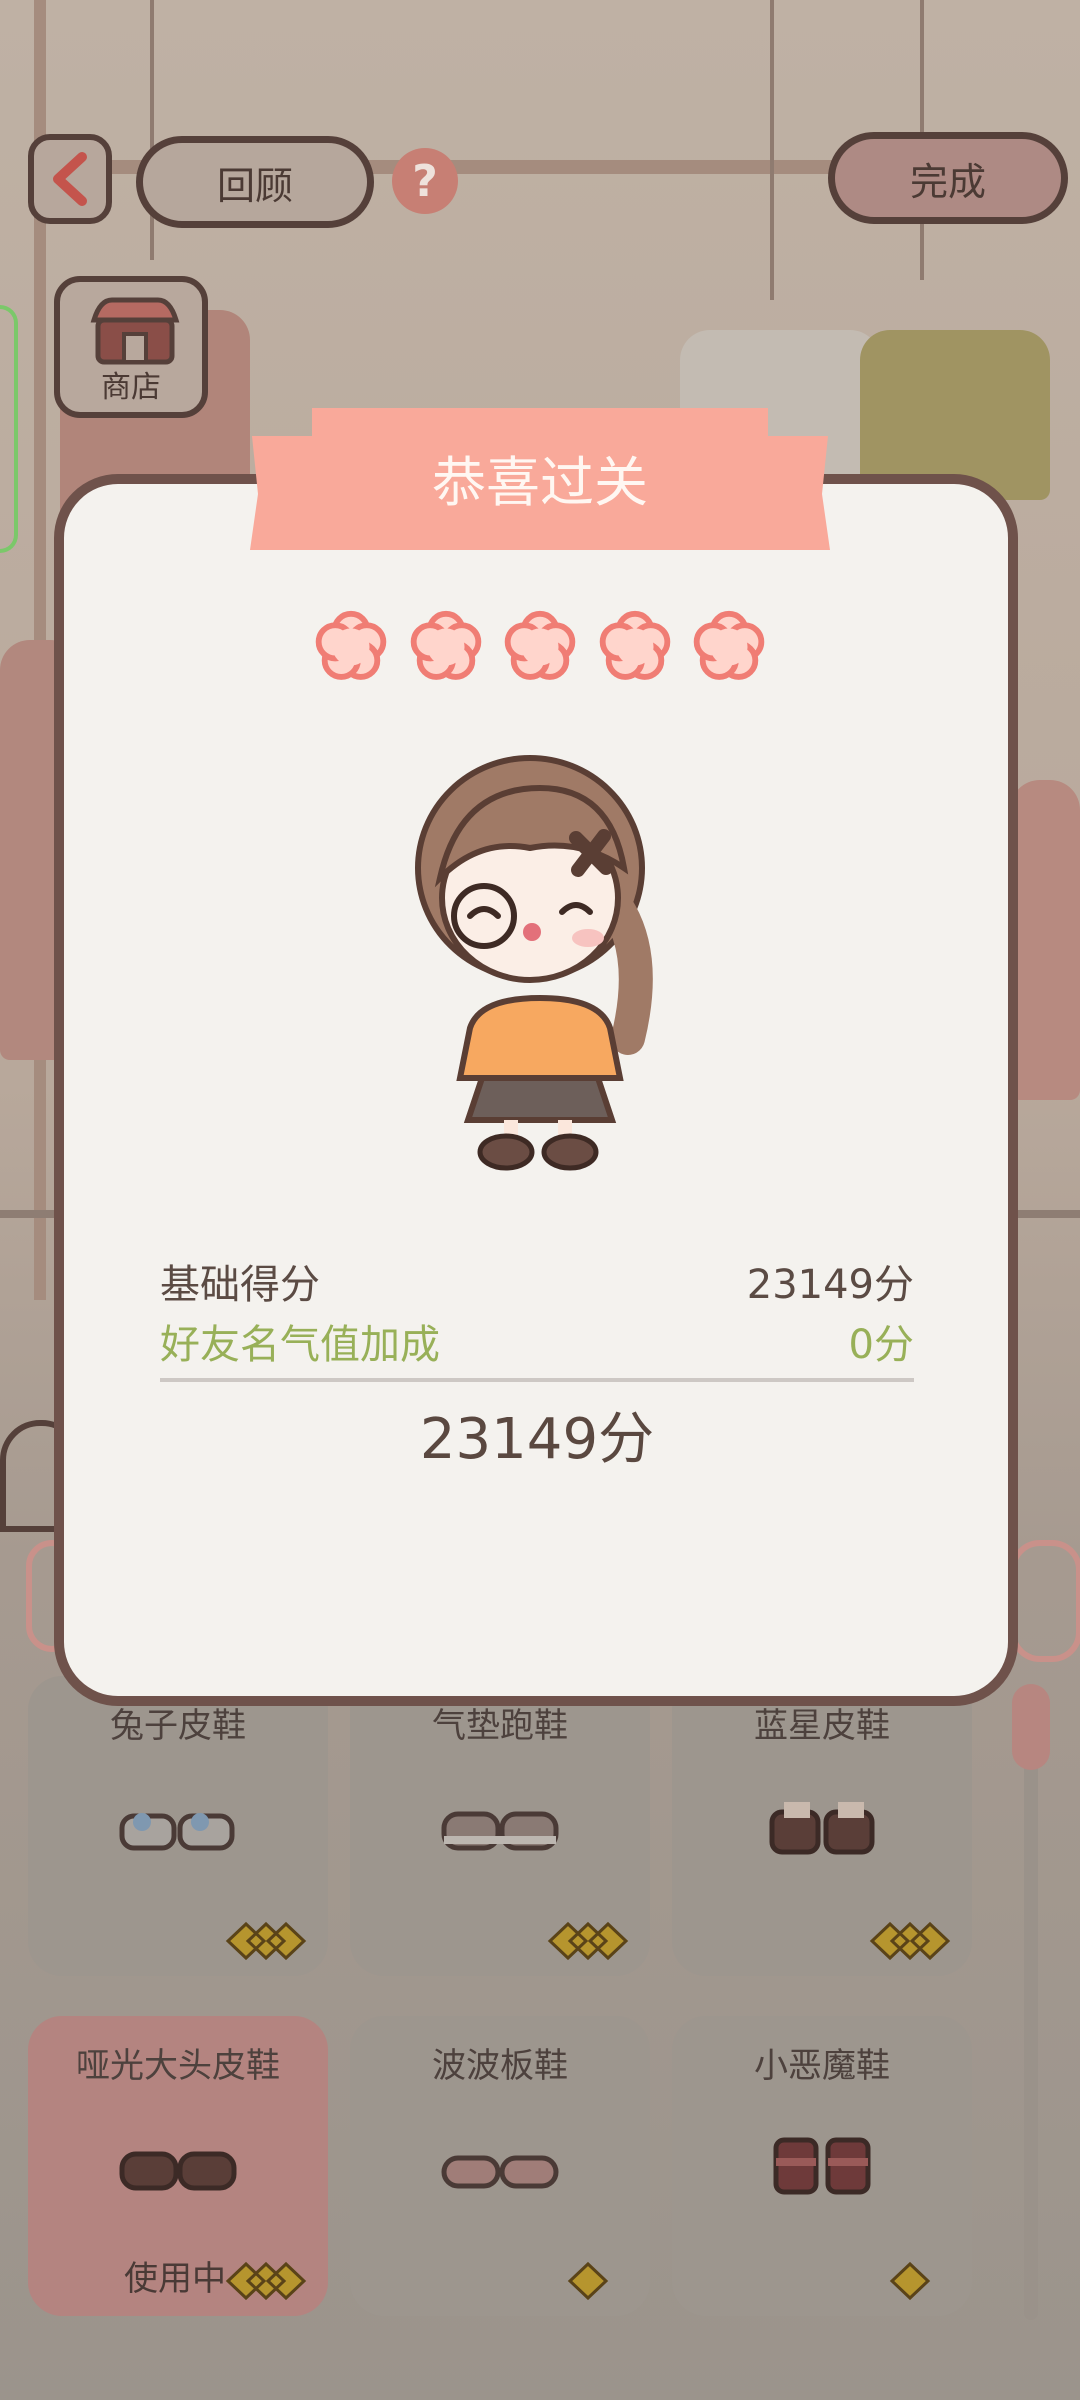 This screenshot has height=2400, width=1080. What do you see at coordinates (881, 1345) in the screenshot?
I see `friend-bonus-value: 0分` at bounding box center [881, 1345].